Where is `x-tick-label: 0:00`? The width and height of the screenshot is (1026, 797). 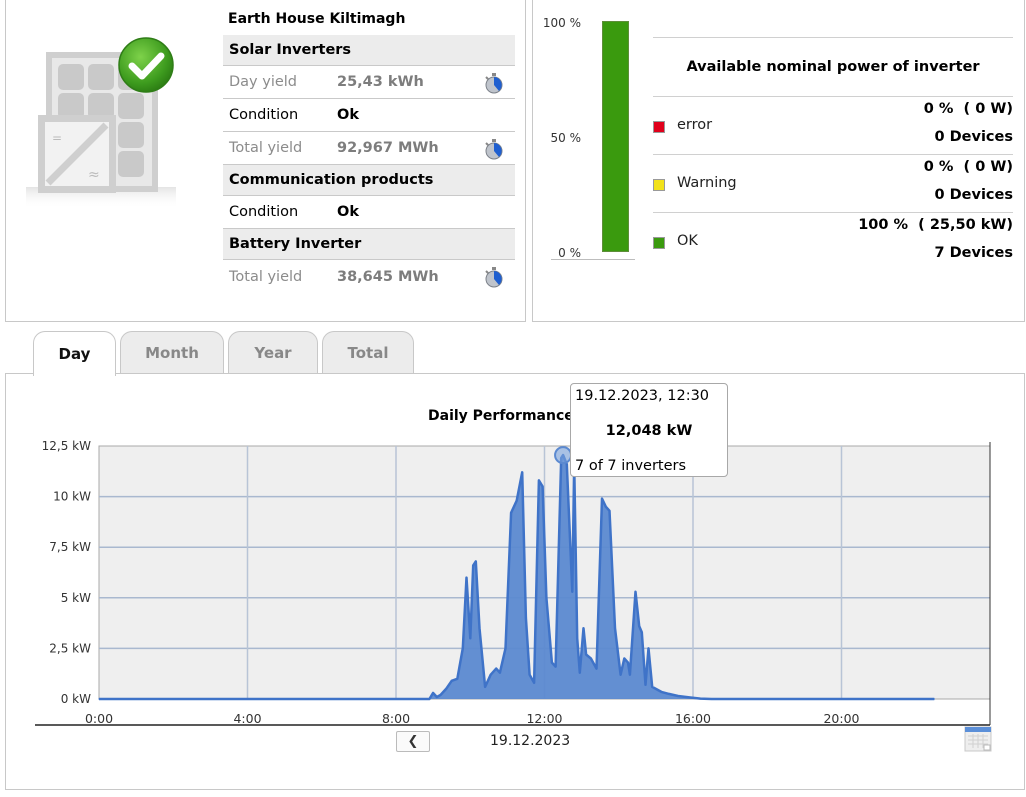 x-tick-label: 0:00 is located at coordinates (99, 718).